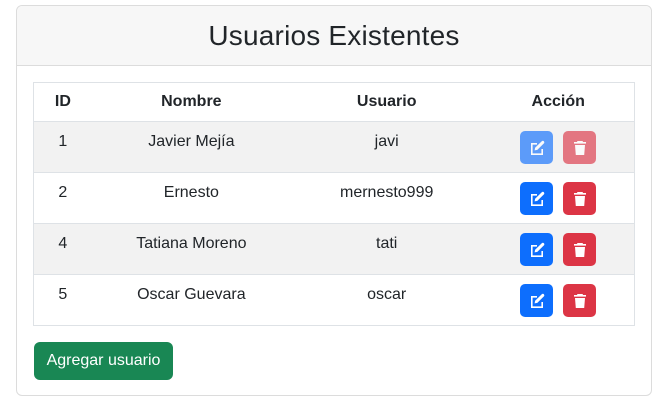 Image resolution: width=670 pixels, height=420 pixels. Describe the element at coordinates (63, 198) in the screenshot. I see `cell-id: 2` at that location.